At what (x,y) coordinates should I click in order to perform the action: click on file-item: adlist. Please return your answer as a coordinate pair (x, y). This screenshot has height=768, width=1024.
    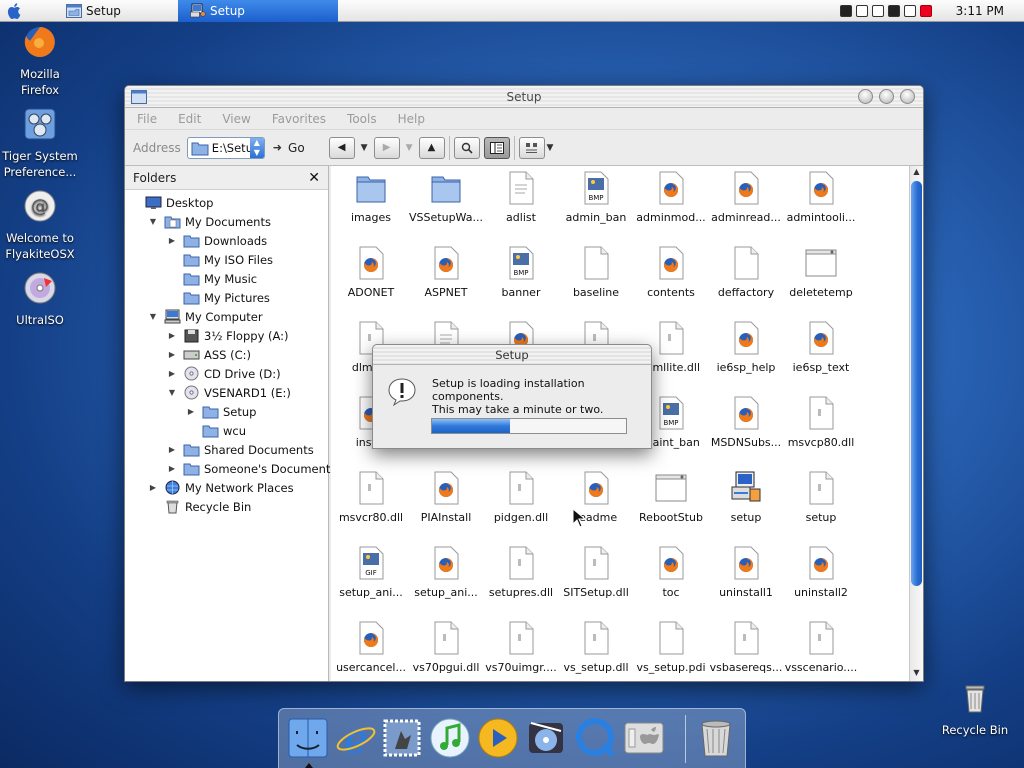
    Looking at the image, I should click on (521, 197).